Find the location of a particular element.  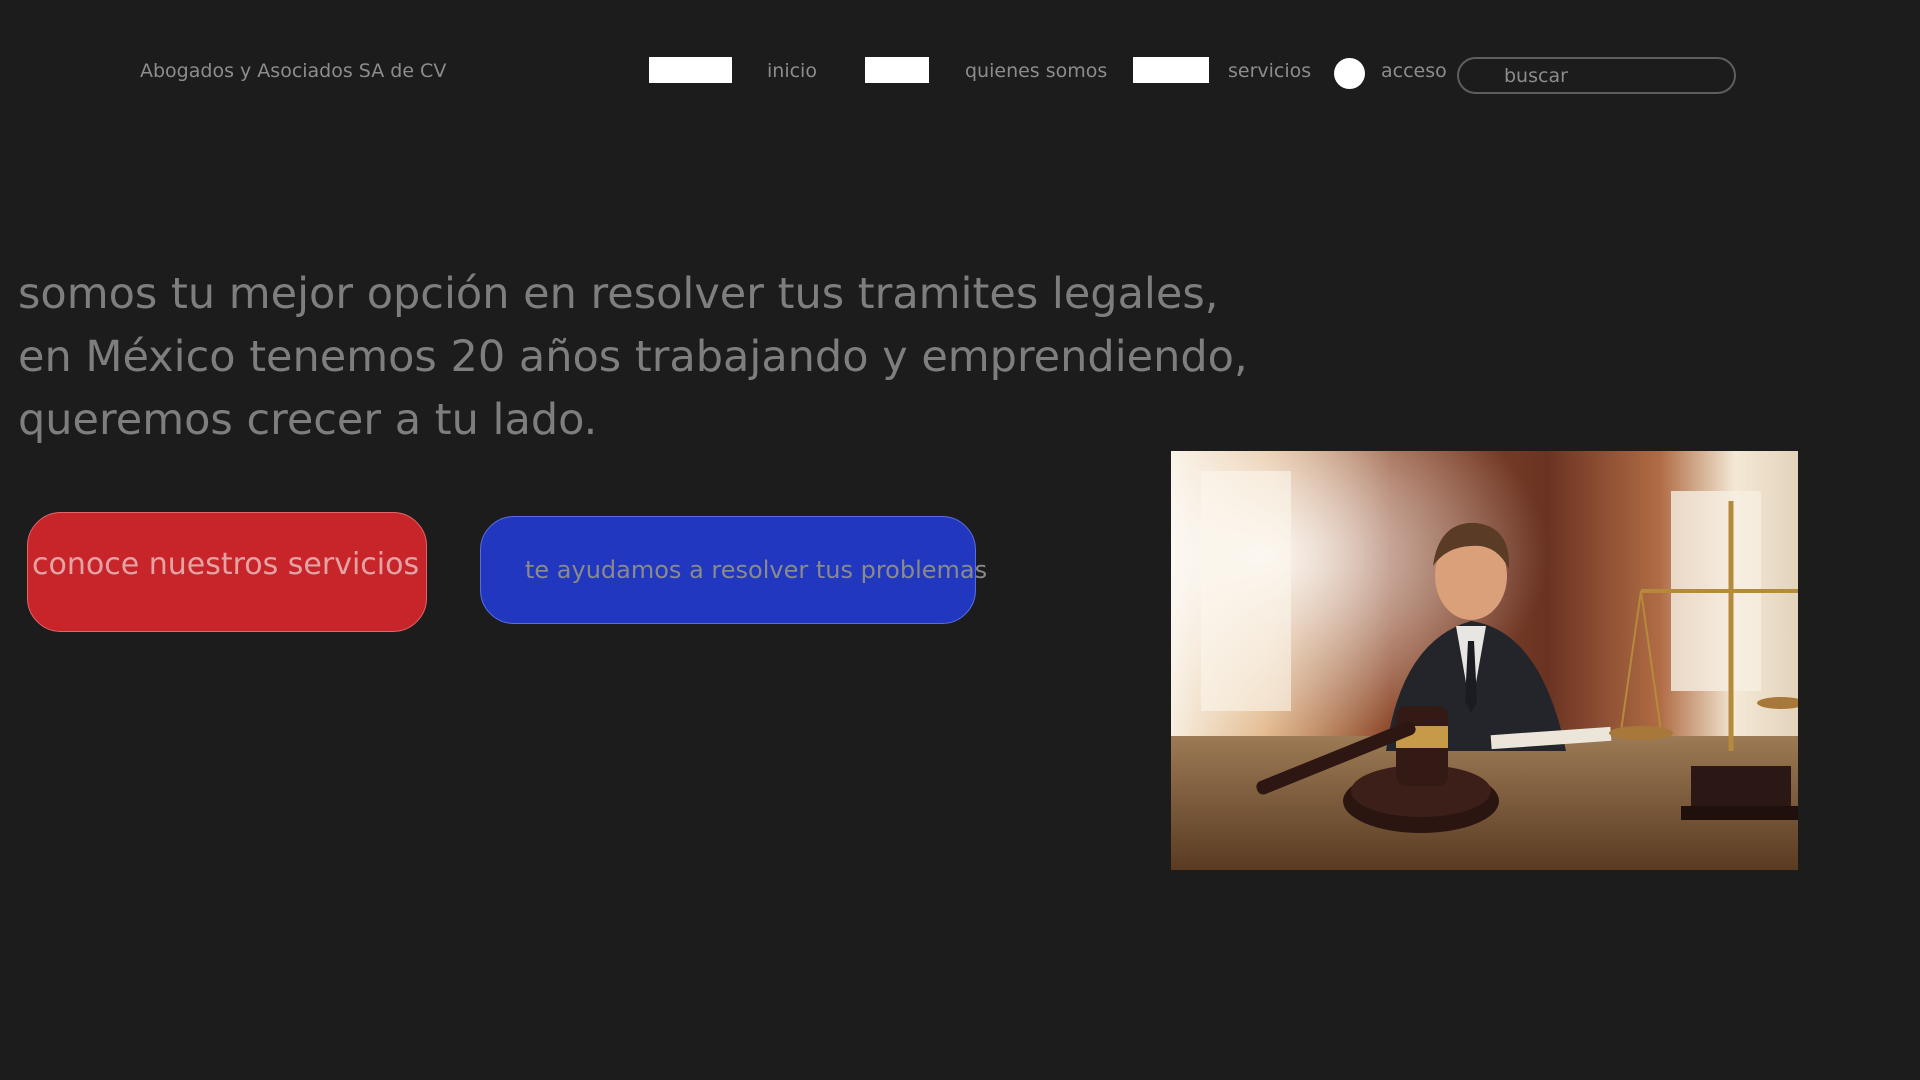

nav-quienes-somos-box is located at coordinates (897, 70).